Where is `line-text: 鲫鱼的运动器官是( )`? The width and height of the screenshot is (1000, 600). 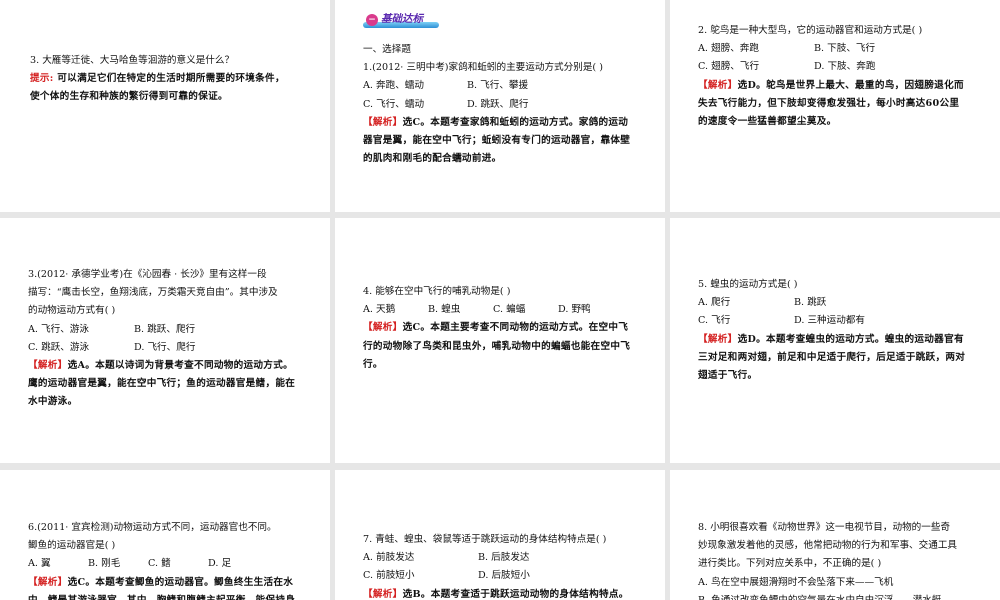
line-text: 鲫鱼的运动器官是( ) is located at coordinates (72, 546).